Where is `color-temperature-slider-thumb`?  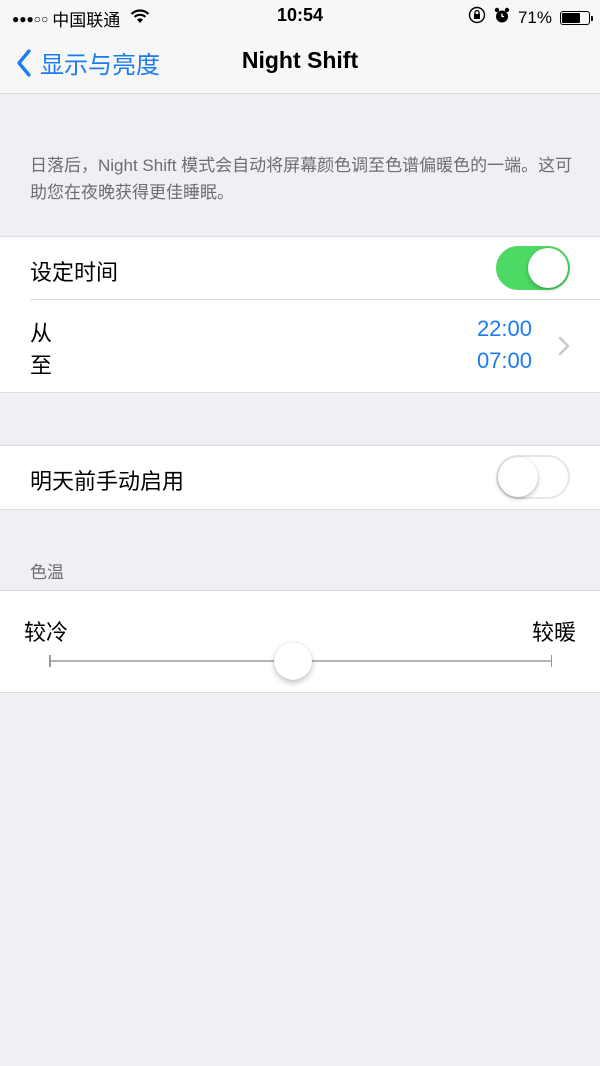 color-temperature-slider-thumb is located at coordinates (292, 661).